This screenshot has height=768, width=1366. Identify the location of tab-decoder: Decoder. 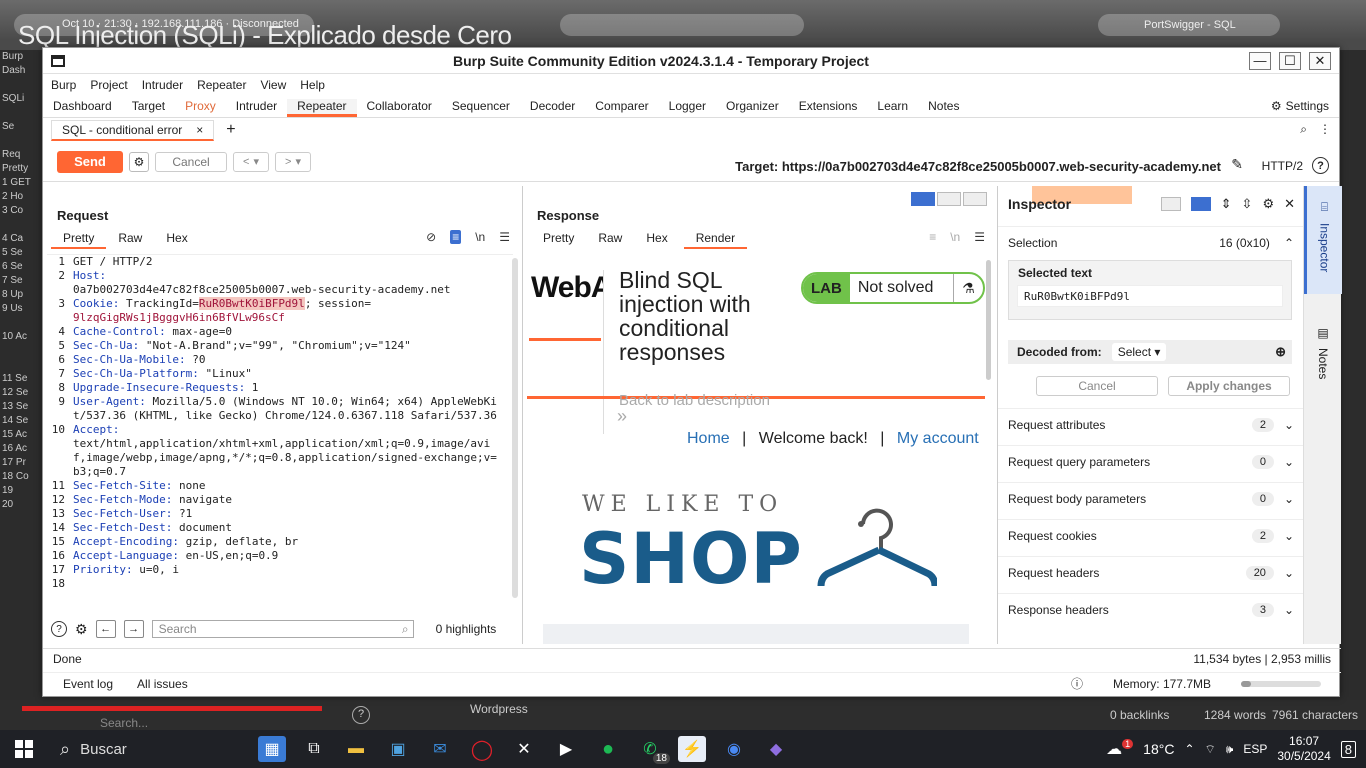
(552, 108).